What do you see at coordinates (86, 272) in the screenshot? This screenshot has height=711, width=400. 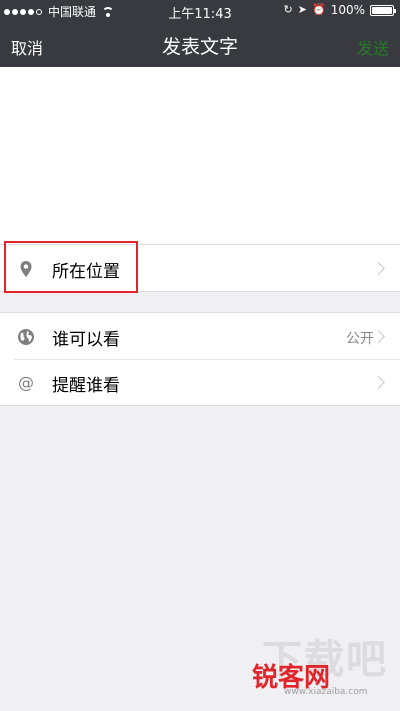 I see `location-label: 所在位置` at bounding box center [86, 272].